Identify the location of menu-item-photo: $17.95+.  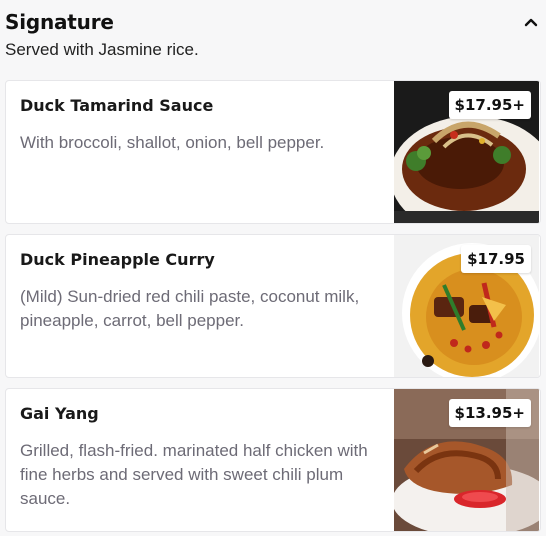
(466, 152).